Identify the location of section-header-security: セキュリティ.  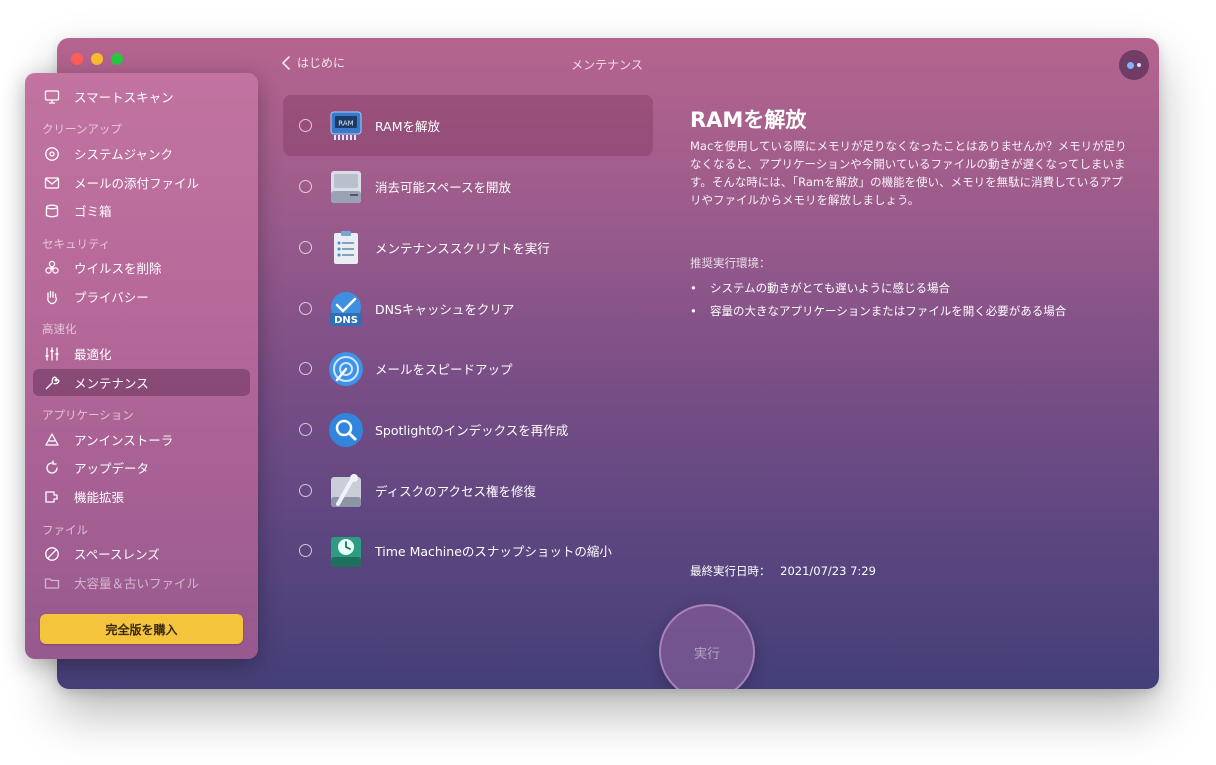
(76, 244).